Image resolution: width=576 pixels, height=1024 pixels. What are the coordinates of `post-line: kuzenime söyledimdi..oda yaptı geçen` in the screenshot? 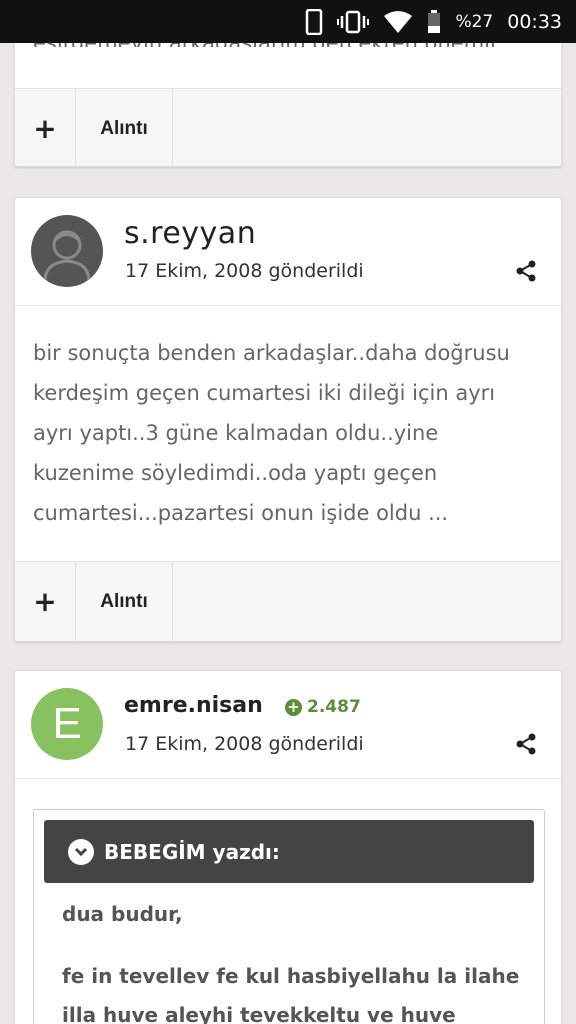 It's located at (235, 473).